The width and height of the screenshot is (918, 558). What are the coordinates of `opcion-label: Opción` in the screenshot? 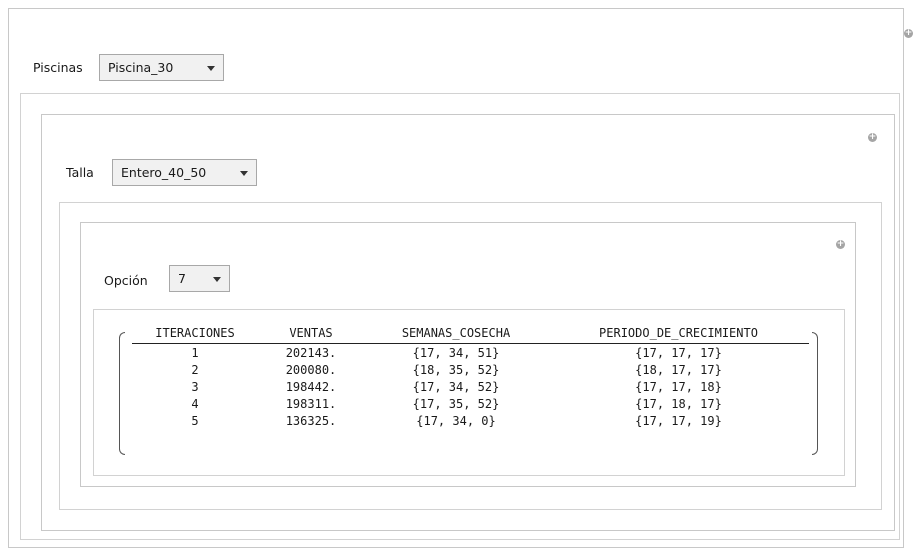 It's located at (126, 280).